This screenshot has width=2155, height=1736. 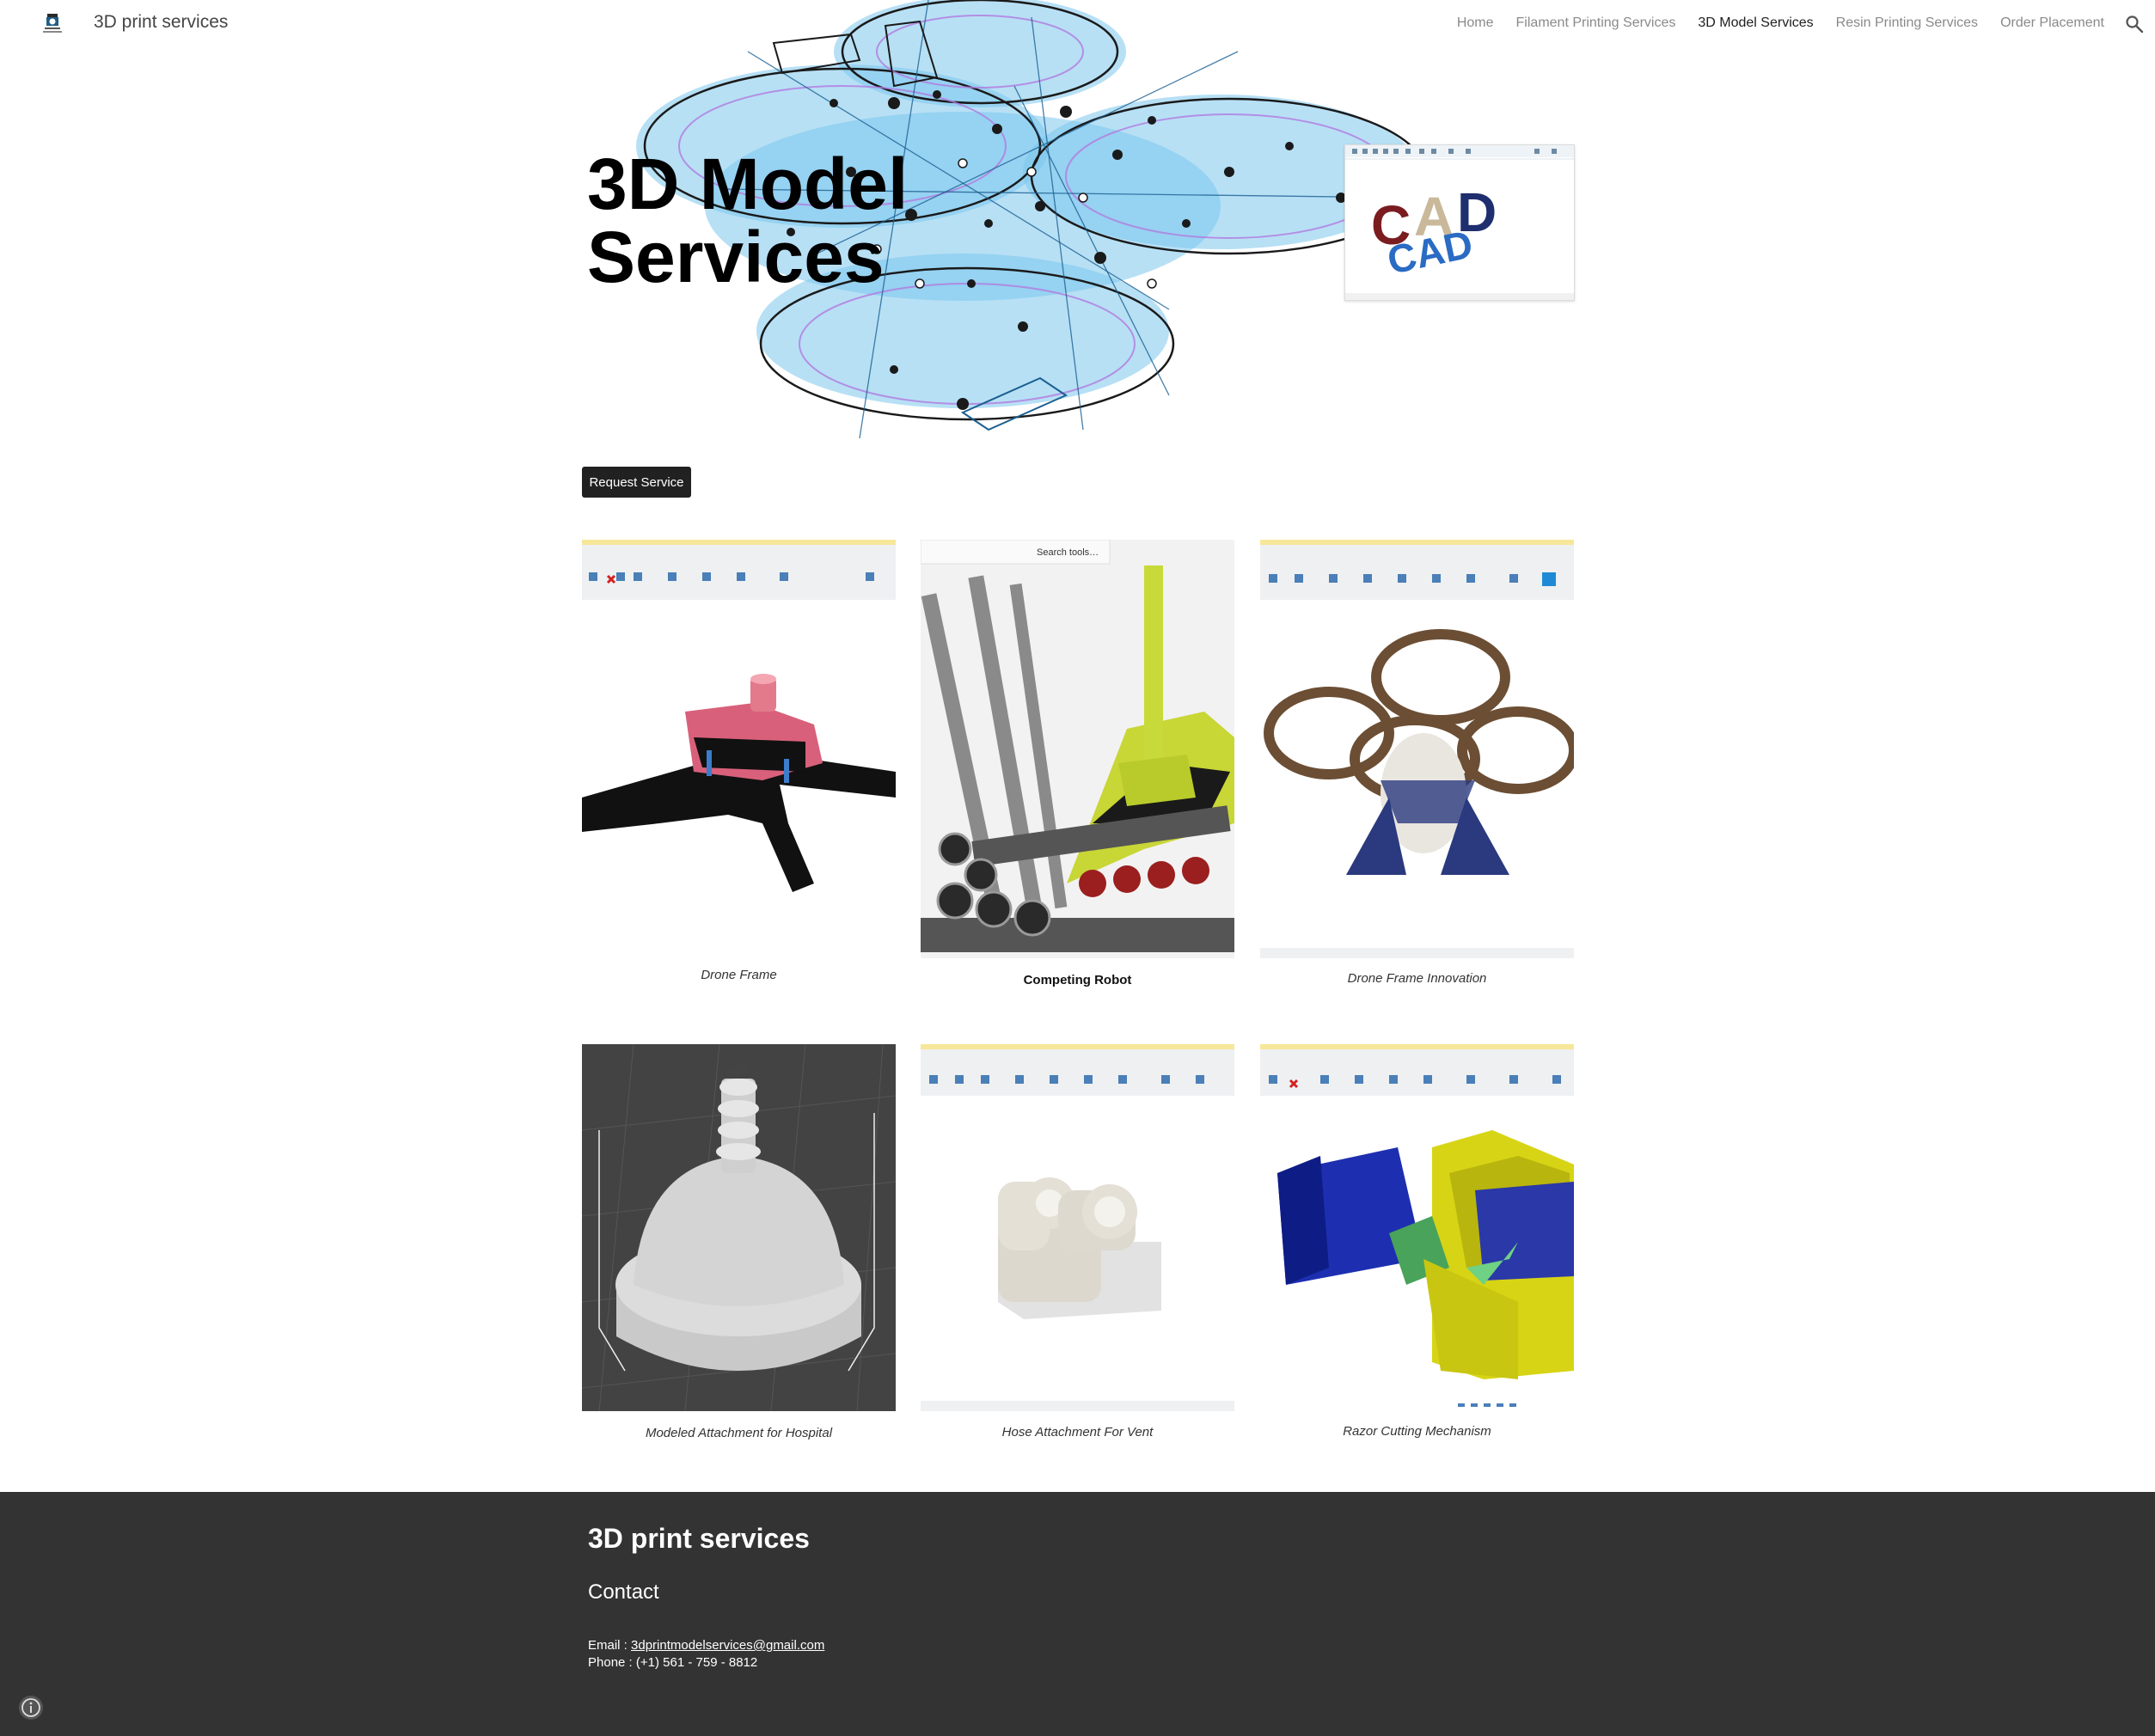 I want to click on footer-email-line: Email : 3dprintmodelservices@gmail.com, so click(x=706, y=1645).